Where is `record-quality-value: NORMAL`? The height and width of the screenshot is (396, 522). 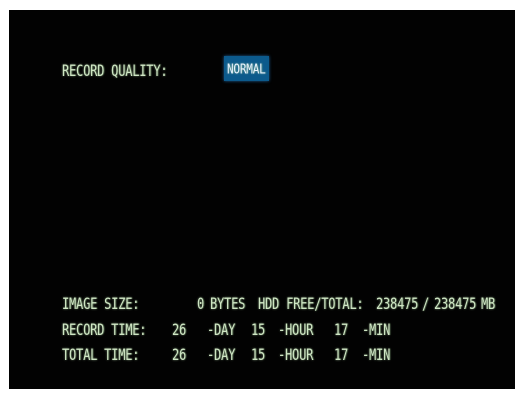
record-quality-value: NORMAL is located at coordinates (246, 69).